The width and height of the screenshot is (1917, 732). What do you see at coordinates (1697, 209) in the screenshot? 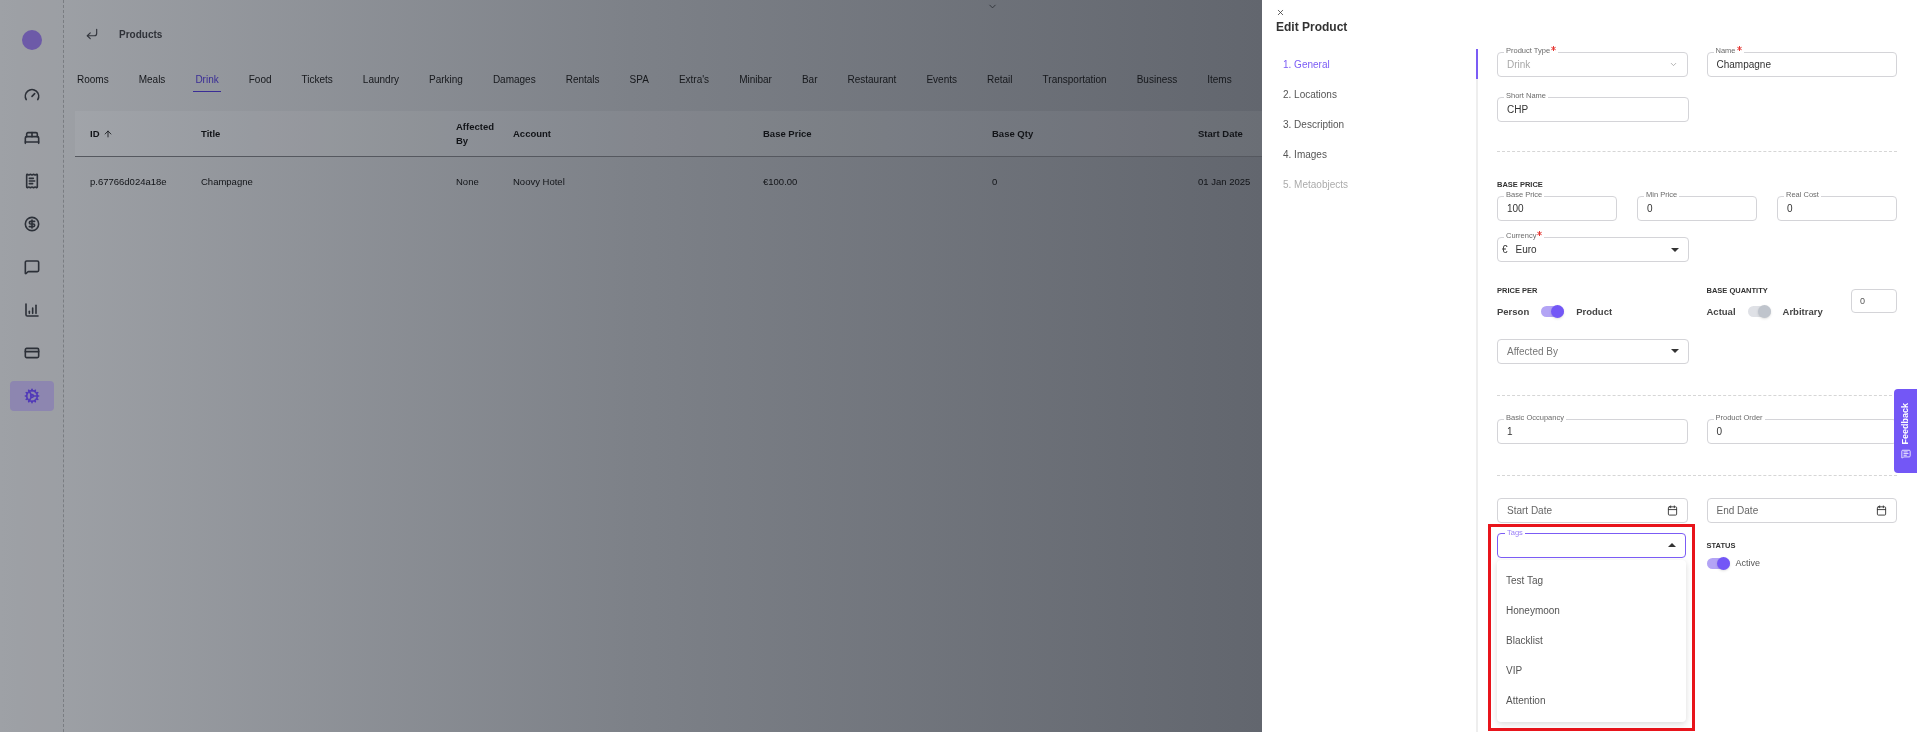
I see `min-price-field: 0` at bounding box center [1697, 209].